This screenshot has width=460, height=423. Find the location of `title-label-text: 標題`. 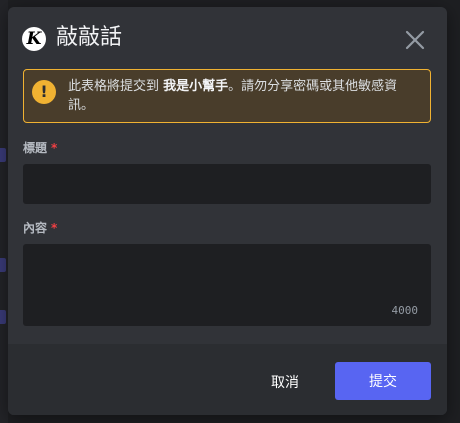

title-label-text: 標題 is located at coordinates (35, 148).